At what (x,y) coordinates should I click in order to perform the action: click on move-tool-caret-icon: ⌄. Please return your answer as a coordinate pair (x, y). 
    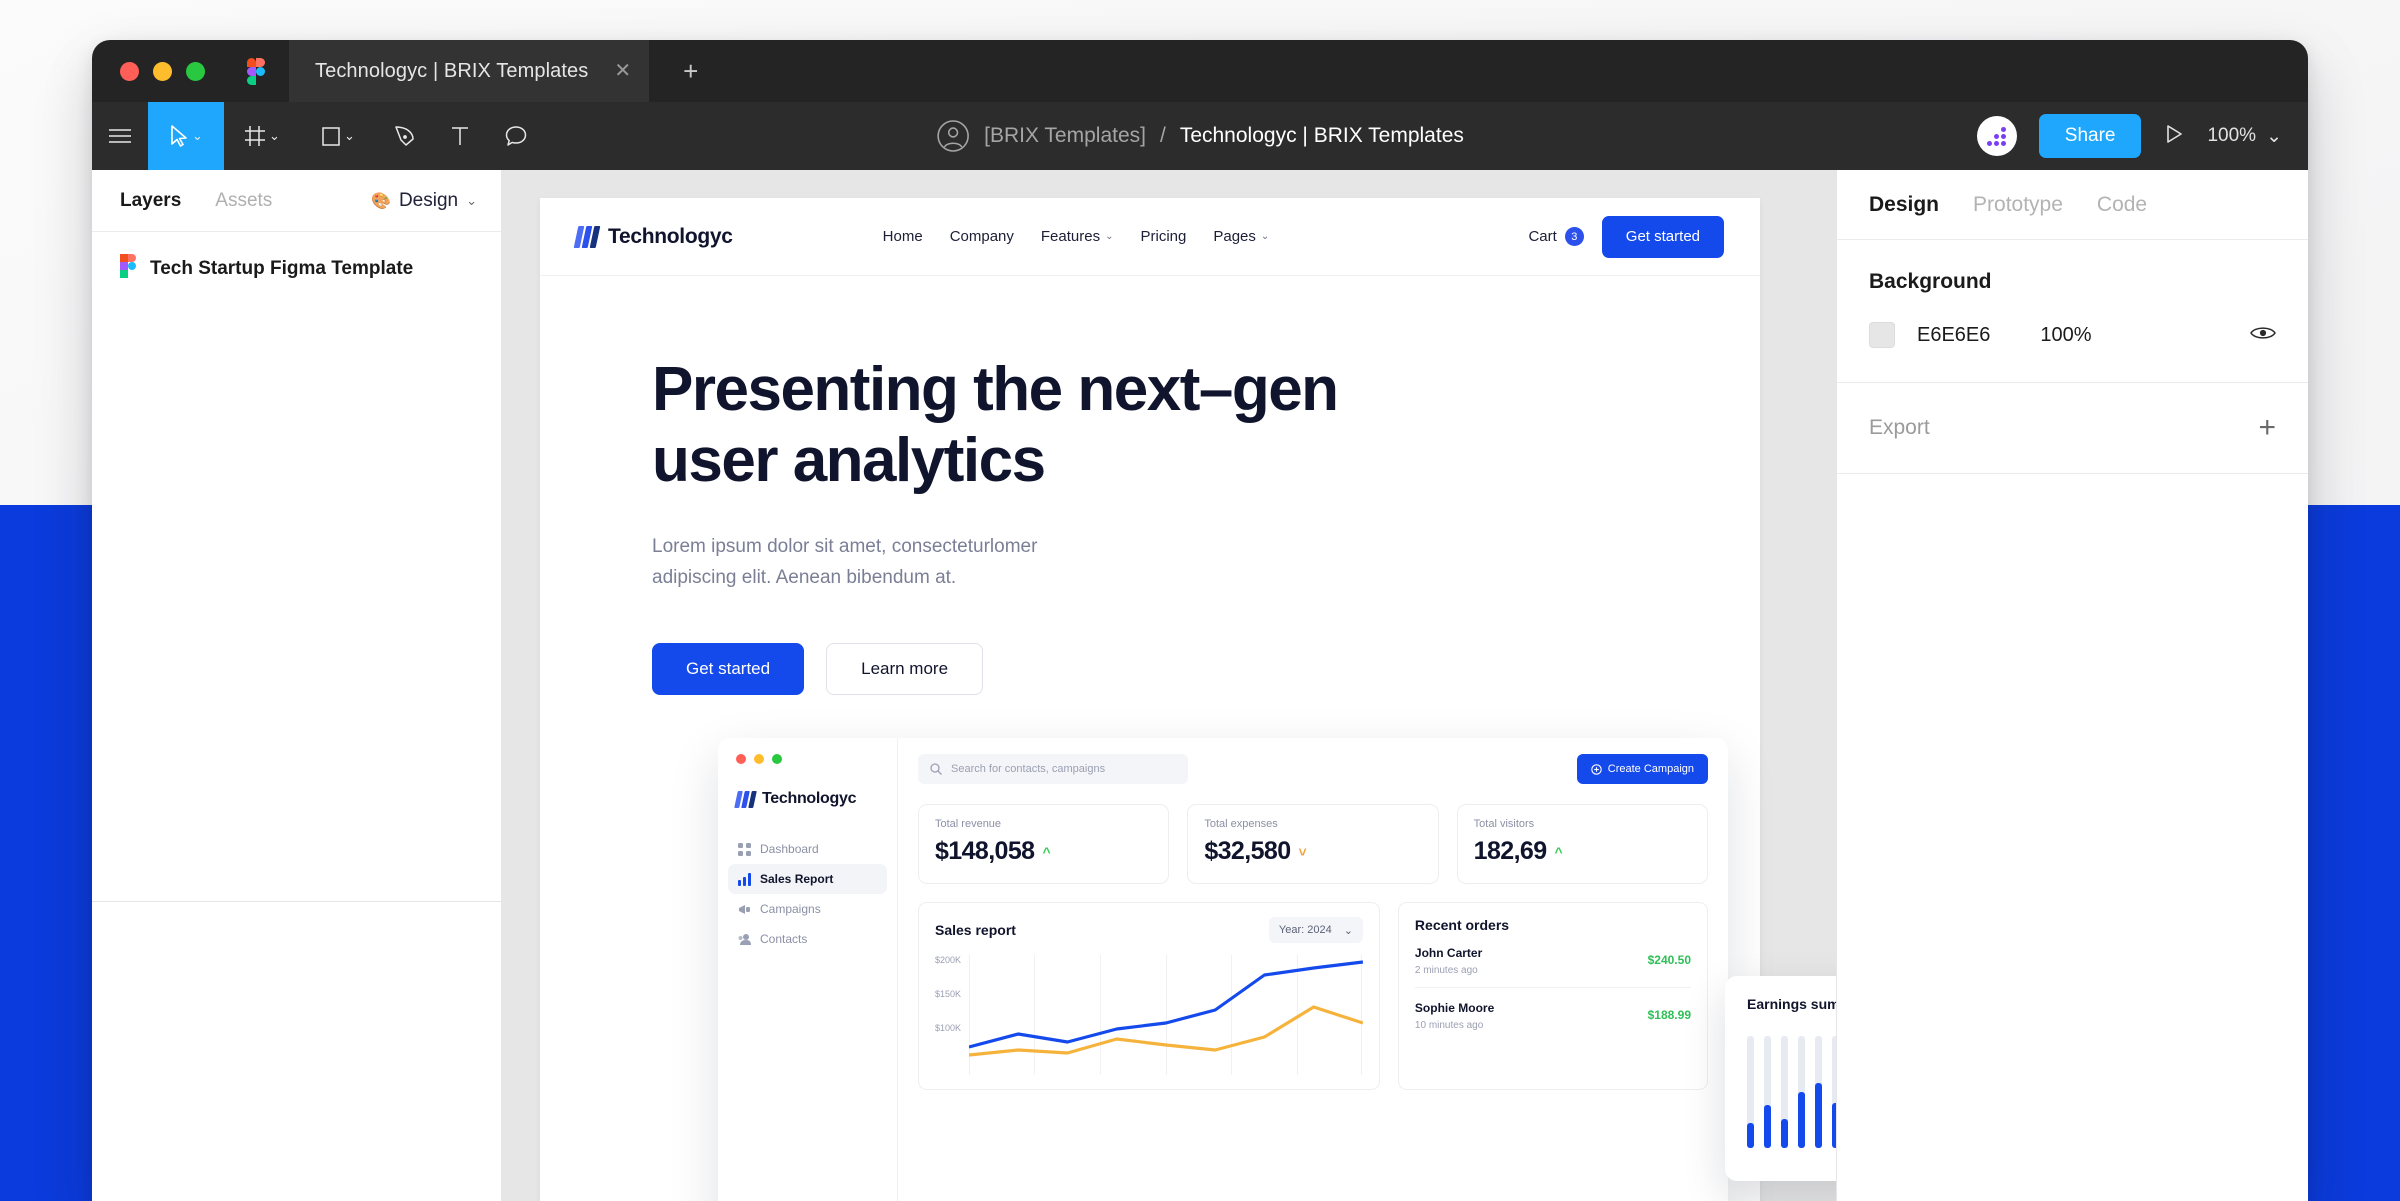
    Looking at the image, I should click on (197, 136).